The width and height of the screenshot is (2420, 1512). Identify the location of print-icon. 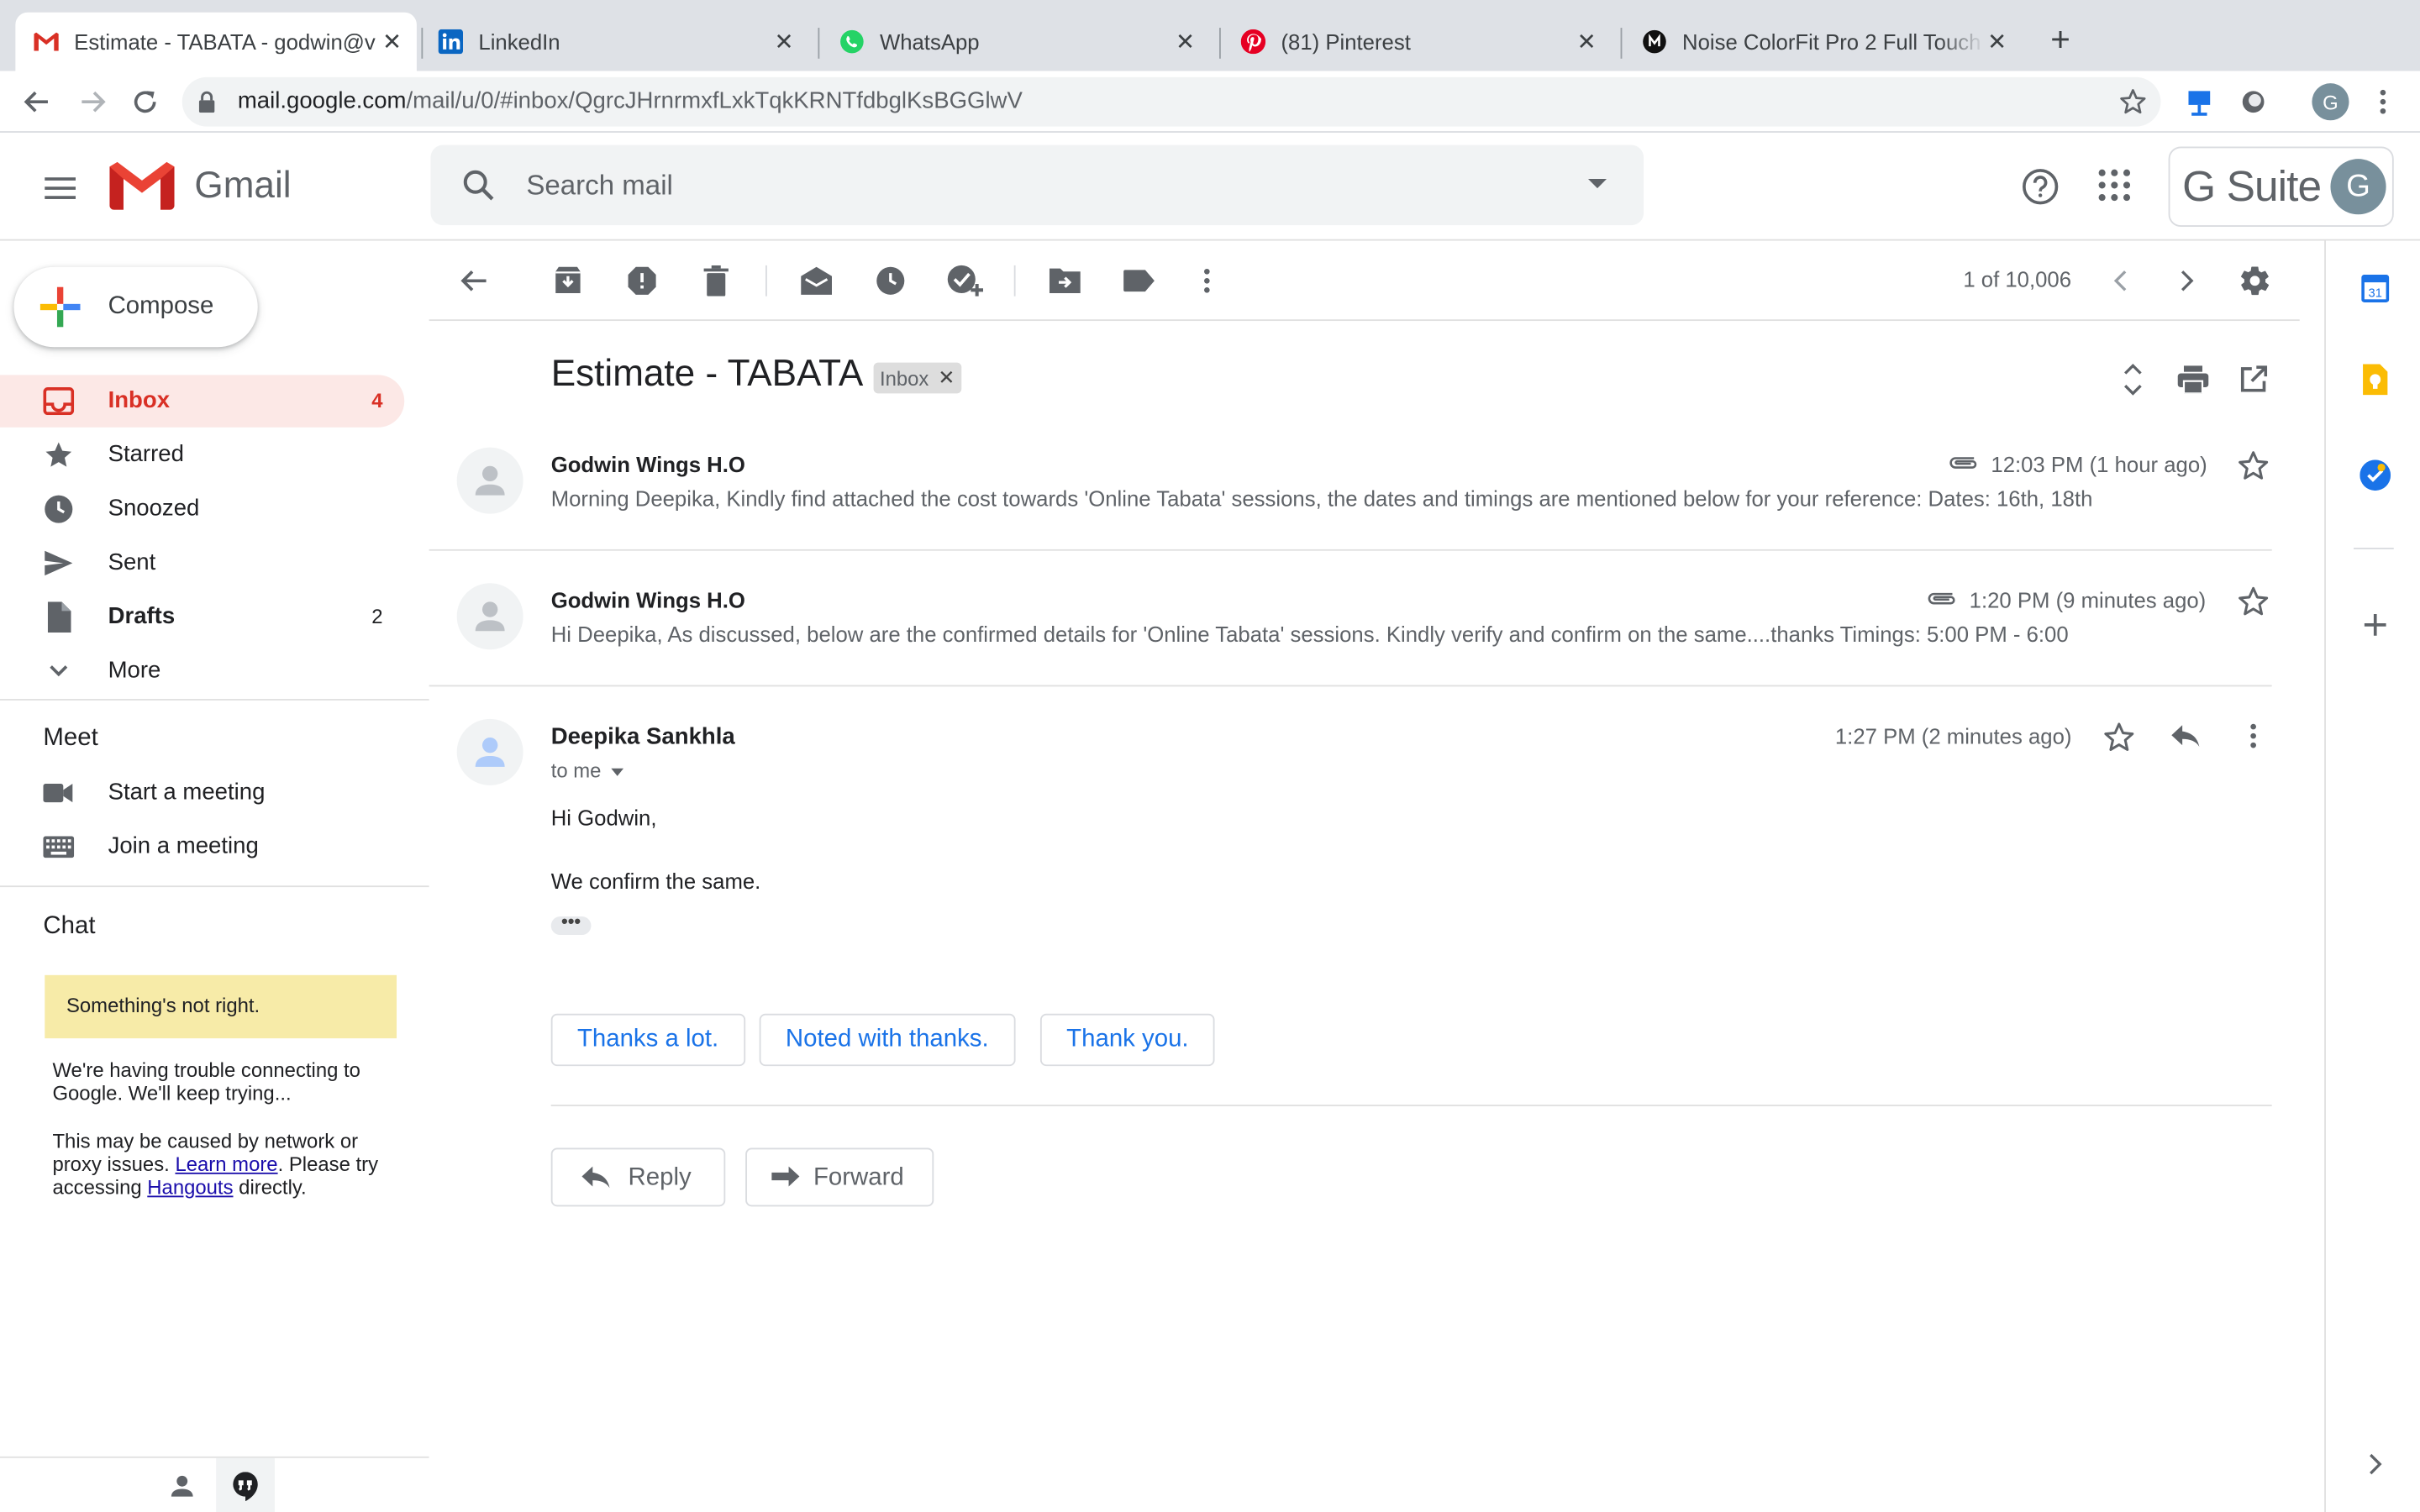
(2193, 379).